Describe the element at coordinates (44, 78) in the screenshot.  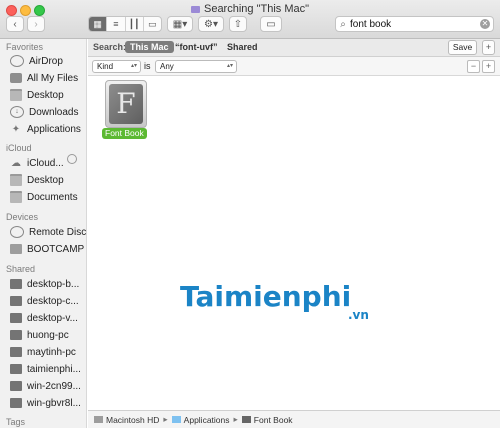
I see `sidebar-item-all-my-files: All My Files` at that location.